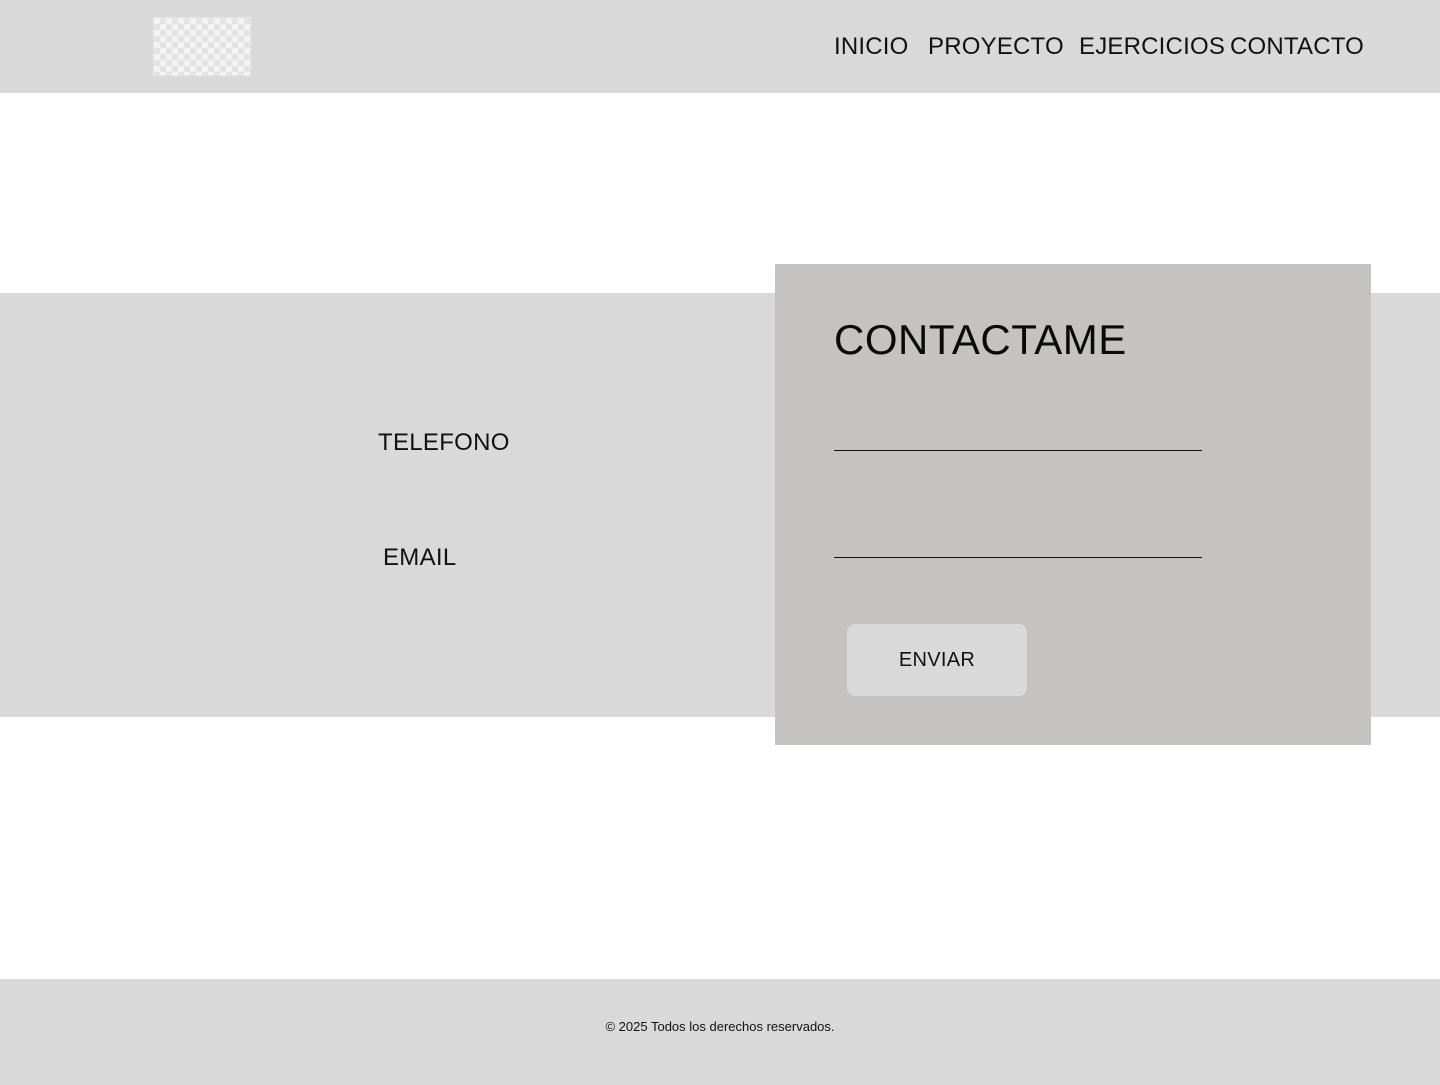 The width and height of the screenshot is (1440, 1085). Describe the element at coordinates (1297, 47) in the screenshot. I see `nav-link-contacto: CONTACTO` at that location.